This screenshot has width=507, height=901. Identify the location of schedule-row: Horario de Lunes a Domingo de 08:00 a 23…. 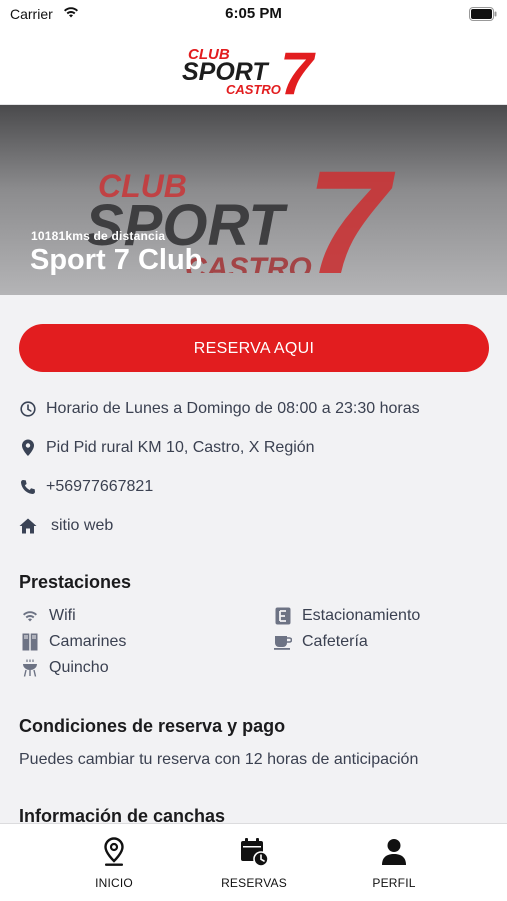
(219, 409).